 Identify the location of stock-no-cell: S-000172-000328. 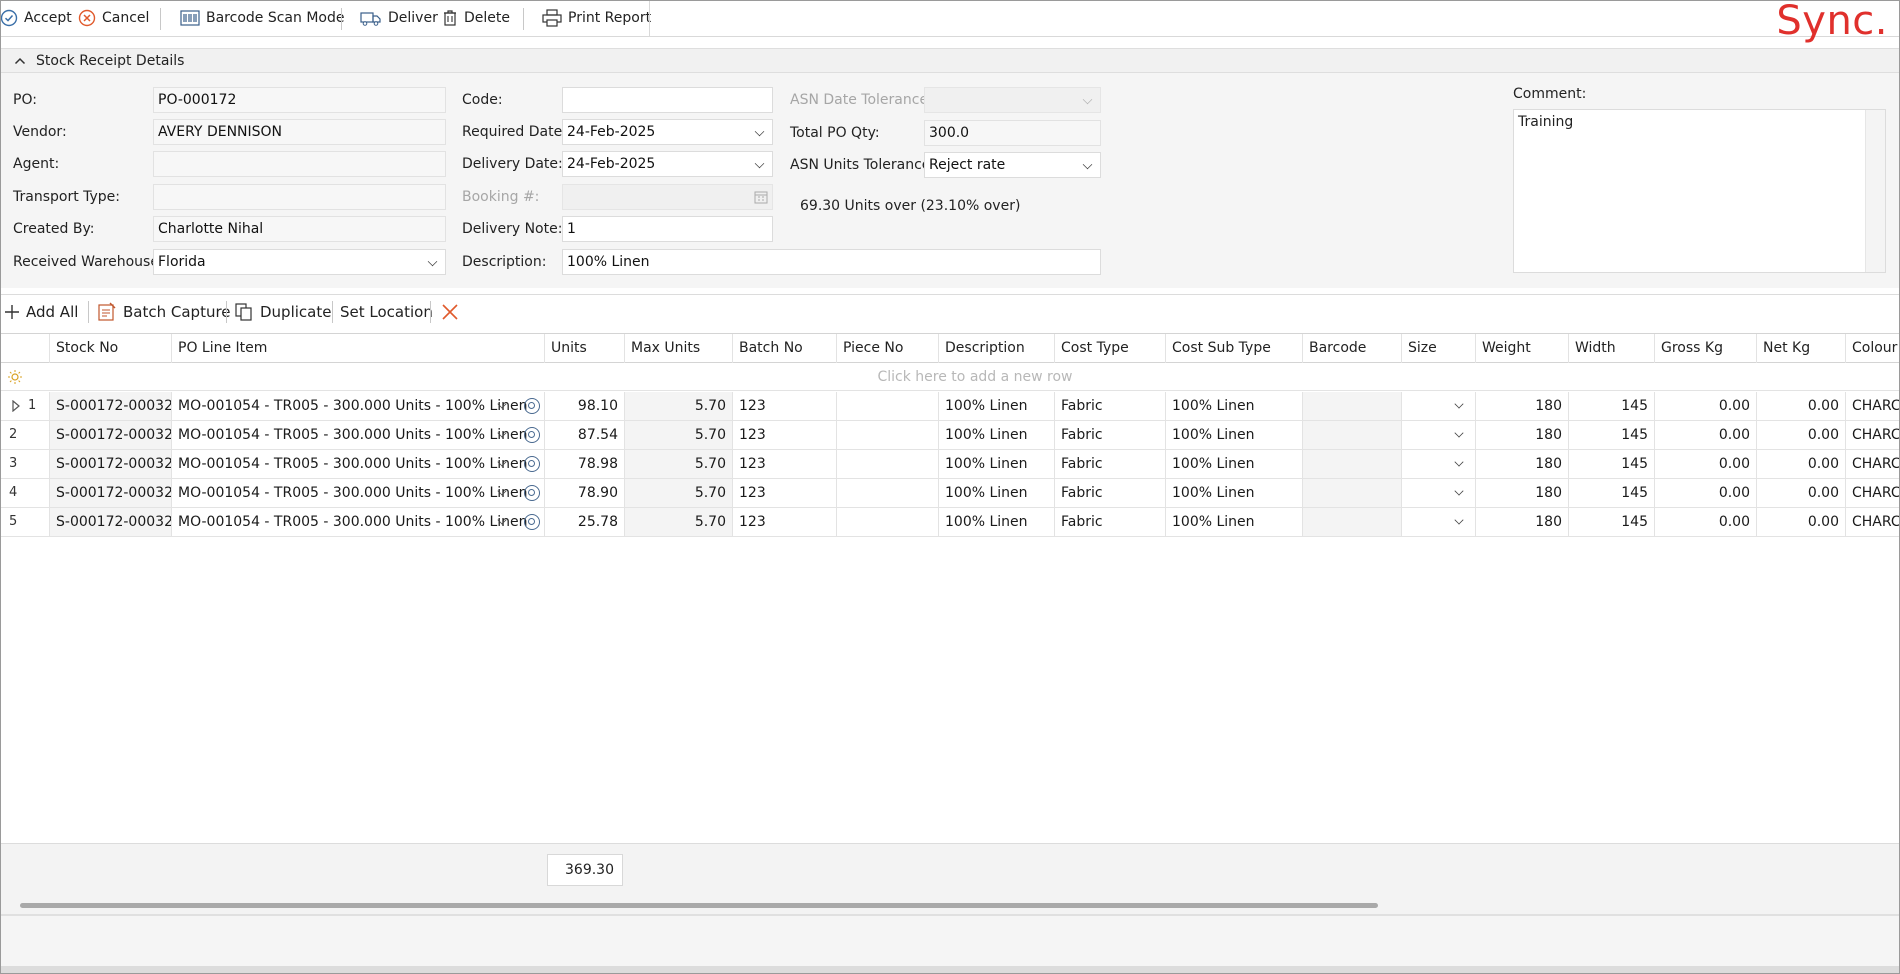
(111, 522).